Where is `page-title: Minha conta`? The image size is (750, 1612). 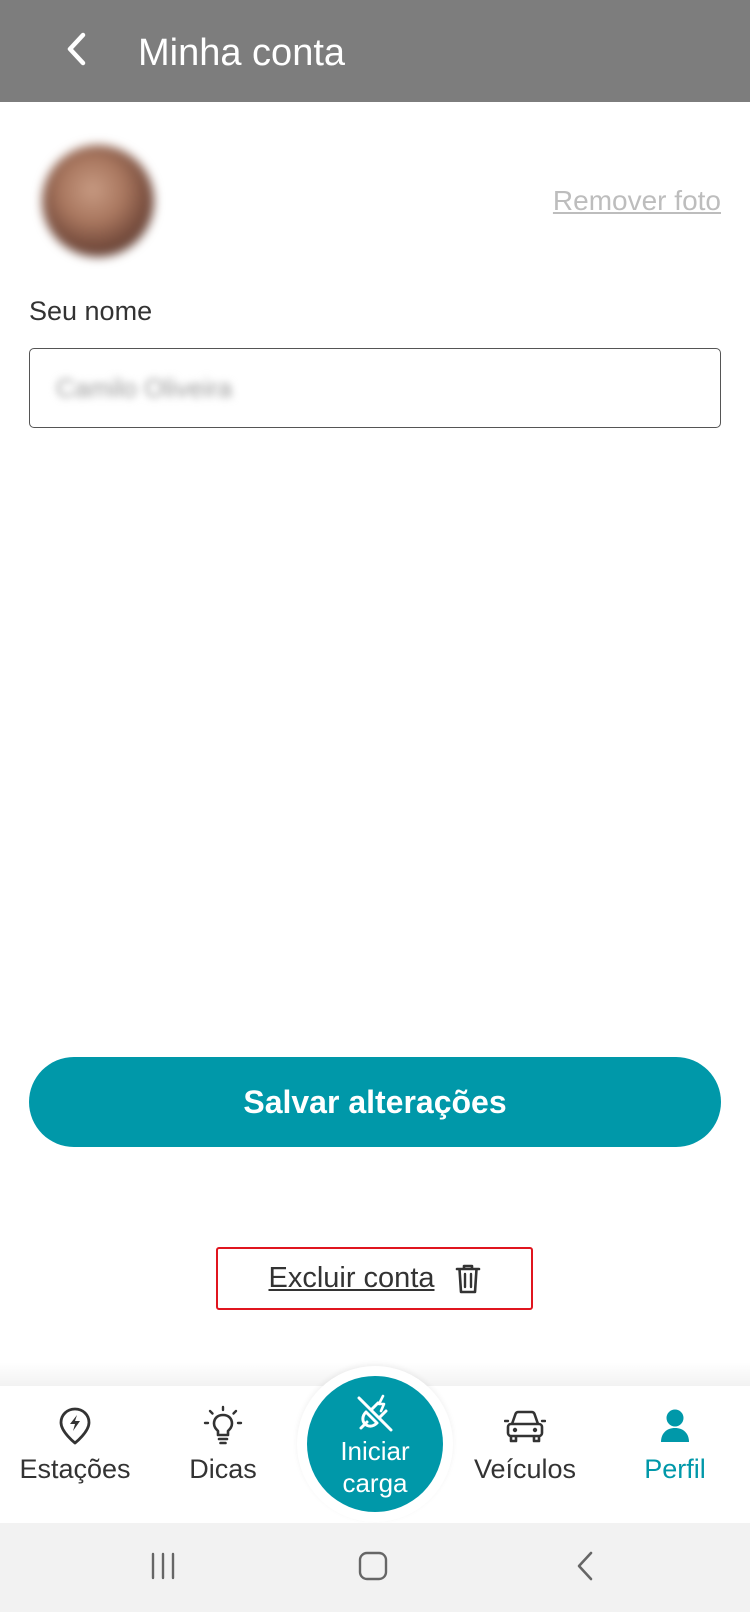
page-title: Minha conta is located at coordinates (242, 53).